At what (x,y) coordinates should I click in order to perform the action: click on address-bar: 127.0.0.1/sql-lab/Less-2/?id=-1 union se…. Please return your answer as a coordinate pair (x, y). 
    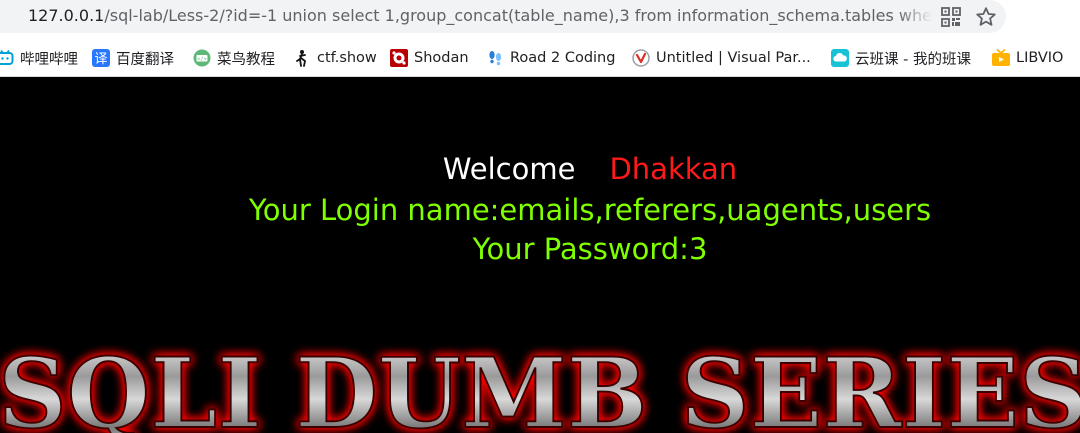
    Looking at the image, I should click on (540, 19).